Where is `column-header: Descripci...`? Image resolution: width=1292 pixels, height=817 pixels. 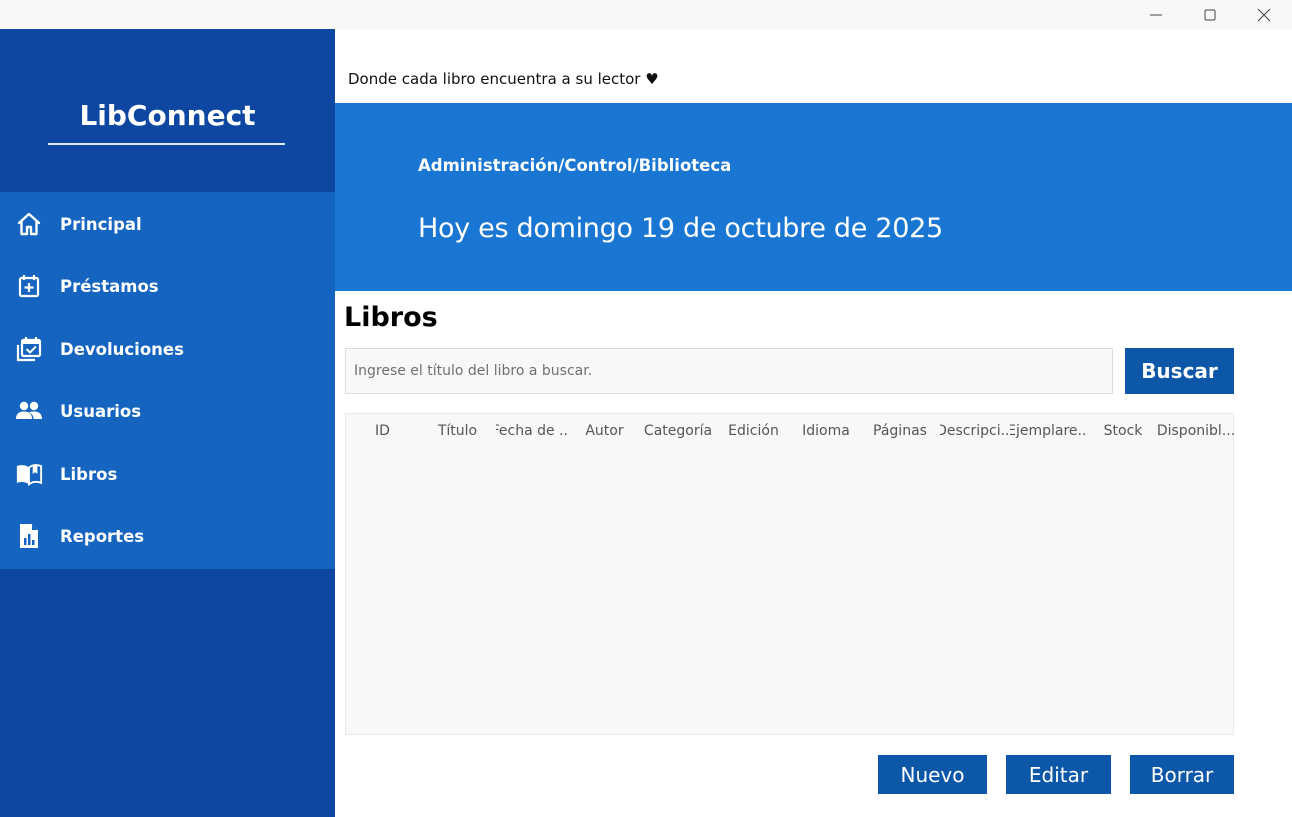
column-header: Descripci... is located at coordinates (975, 431).